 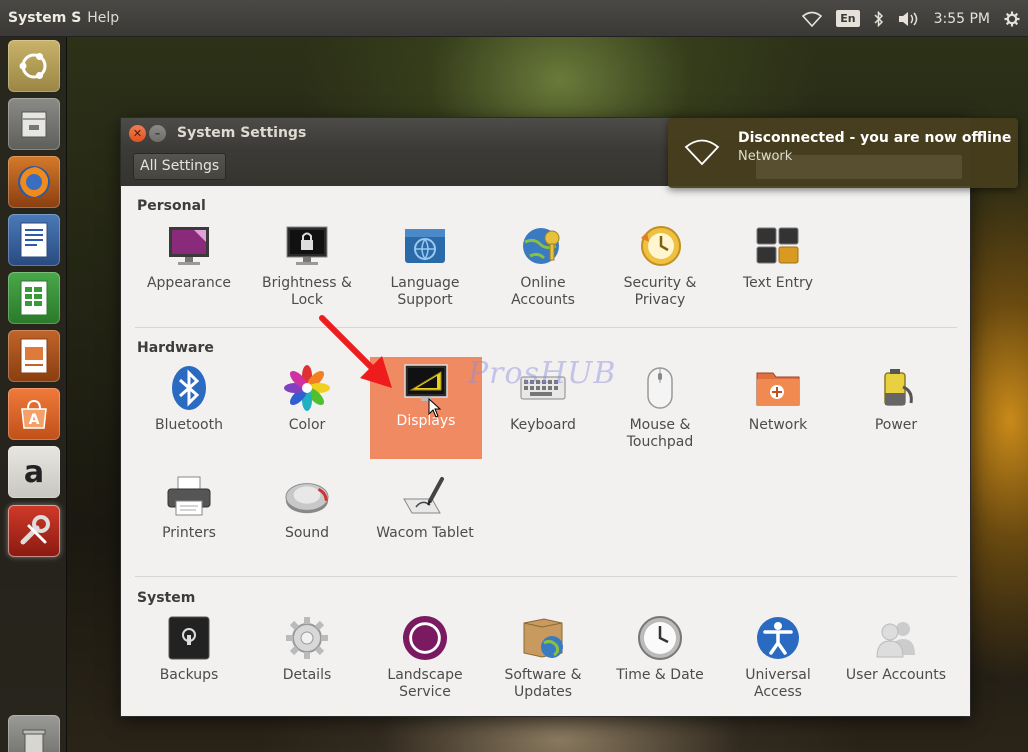 What do you see at coordinates (425, 533) in the screenshot?
I see `item-label: Wacom Tablet` at bounding box center [425, 533].